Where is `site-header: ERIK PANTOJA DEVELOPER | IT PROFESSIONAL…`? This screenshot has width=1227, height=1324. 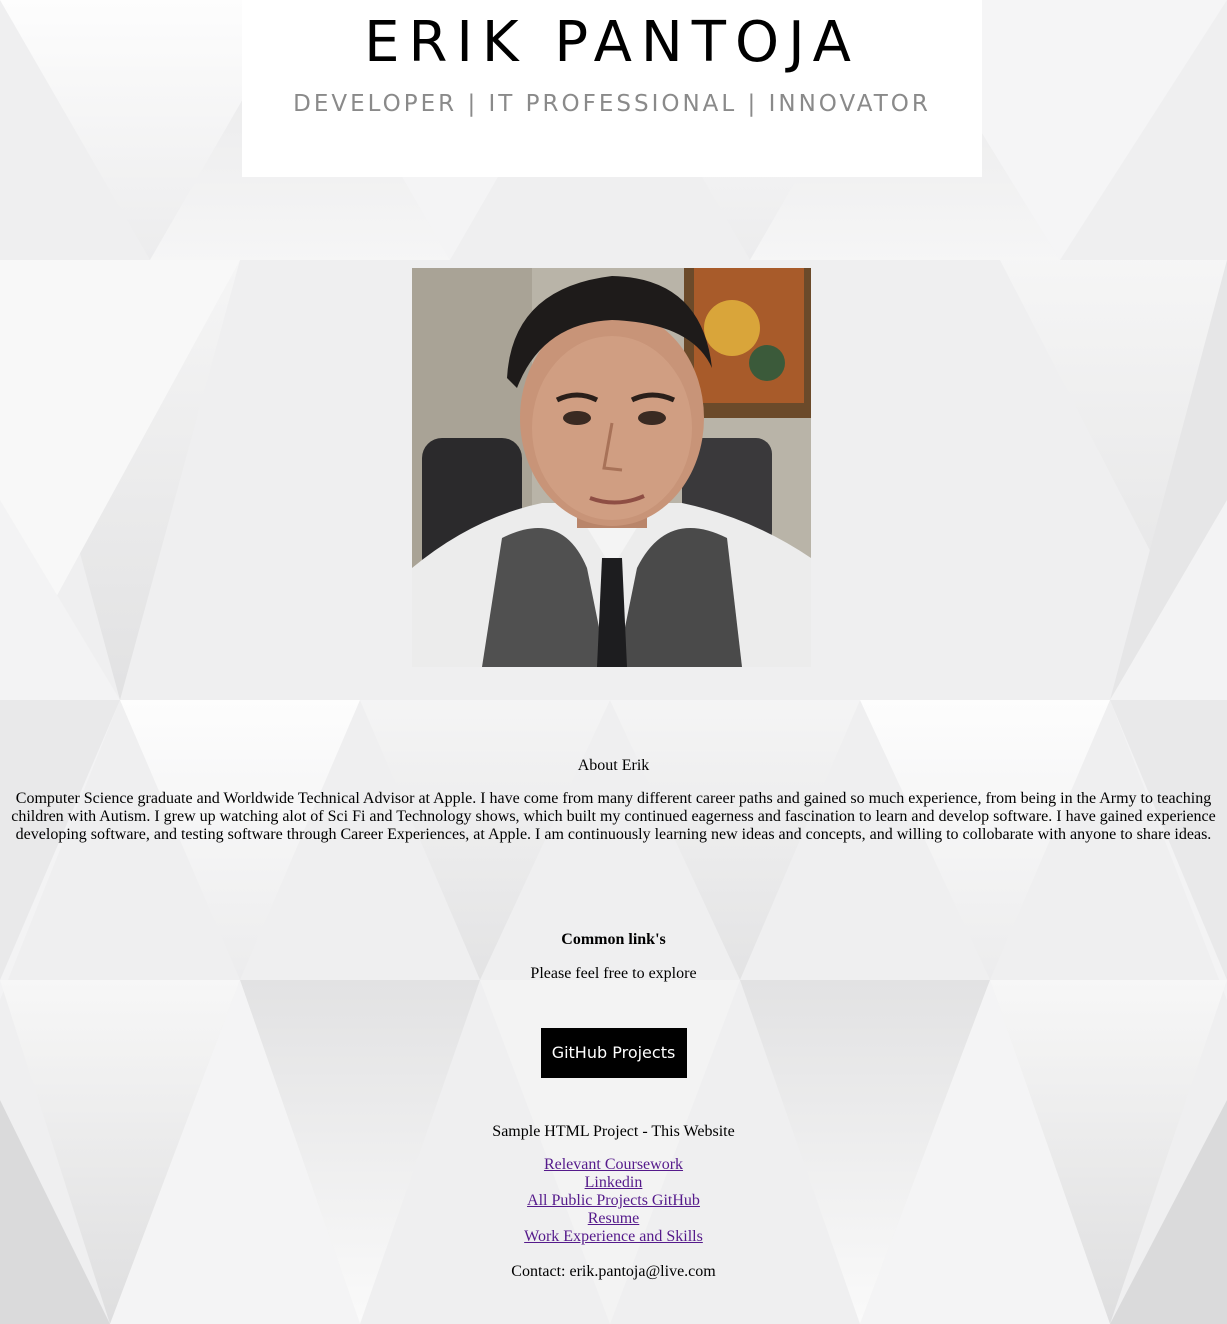
site-header: ERIK PANTOJA DEVELOPER | IT PROFESSIONAL… is located at coordinates (612, 88).